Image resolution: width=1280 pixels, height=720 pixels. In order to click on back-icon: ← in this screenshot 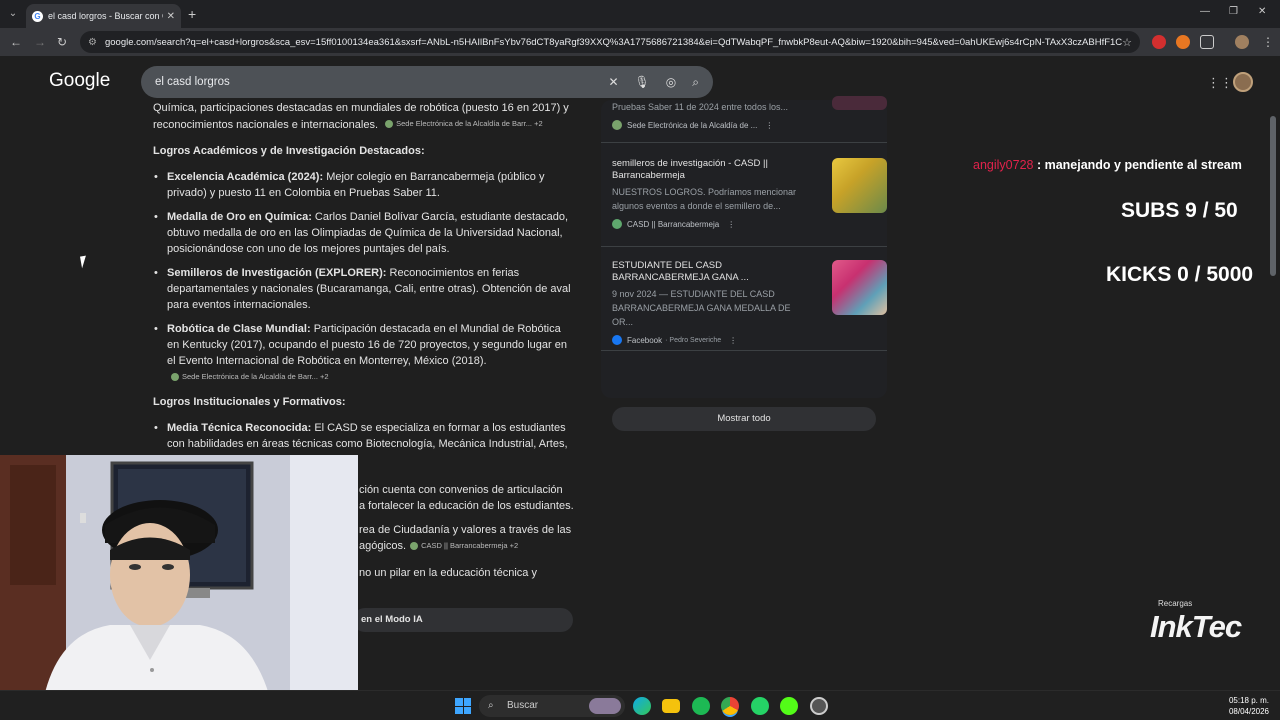, I will do `click(16, 42)`.